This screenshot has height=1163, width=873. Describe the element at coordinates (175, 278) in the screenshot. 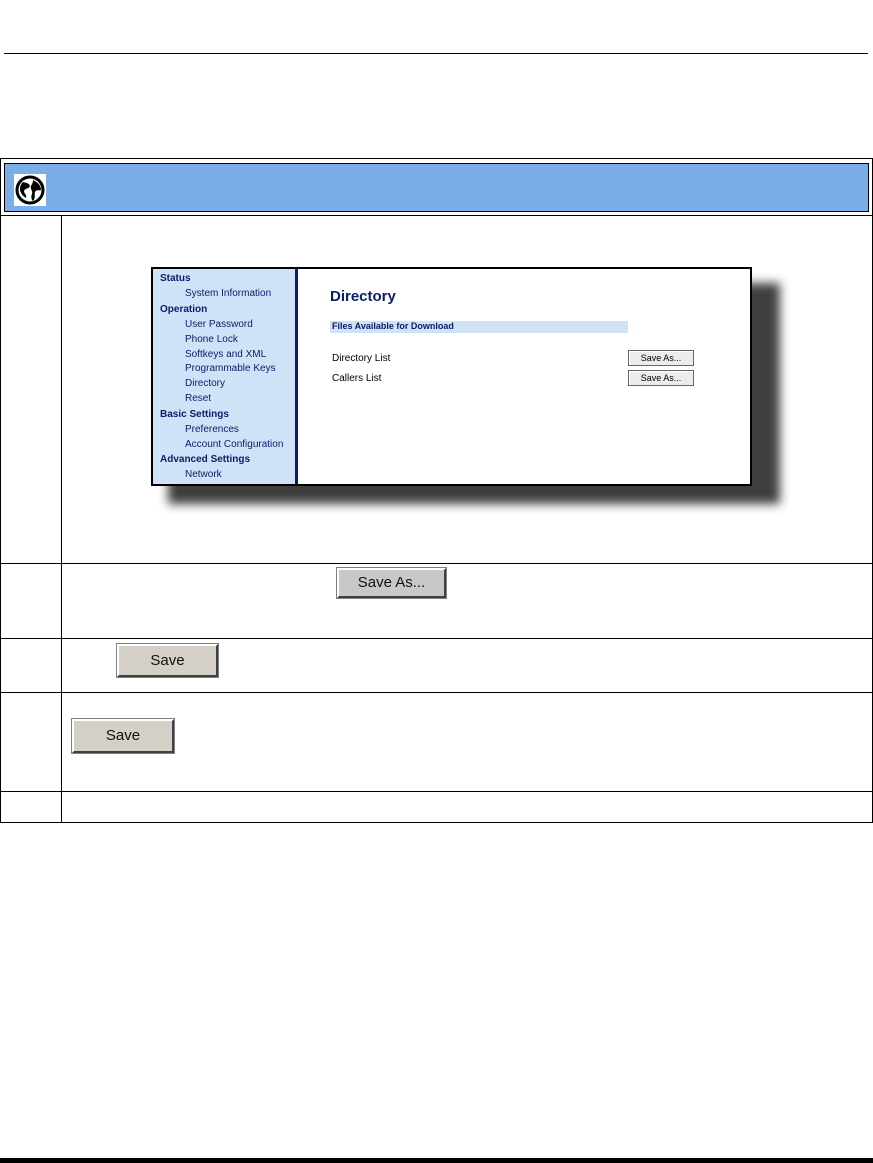

I see `nav-group-status: Status` at that location.